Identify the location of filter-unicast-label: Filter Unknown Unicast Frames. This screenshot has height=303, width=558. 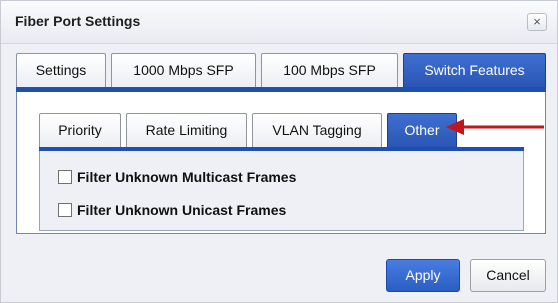
(181, 210).